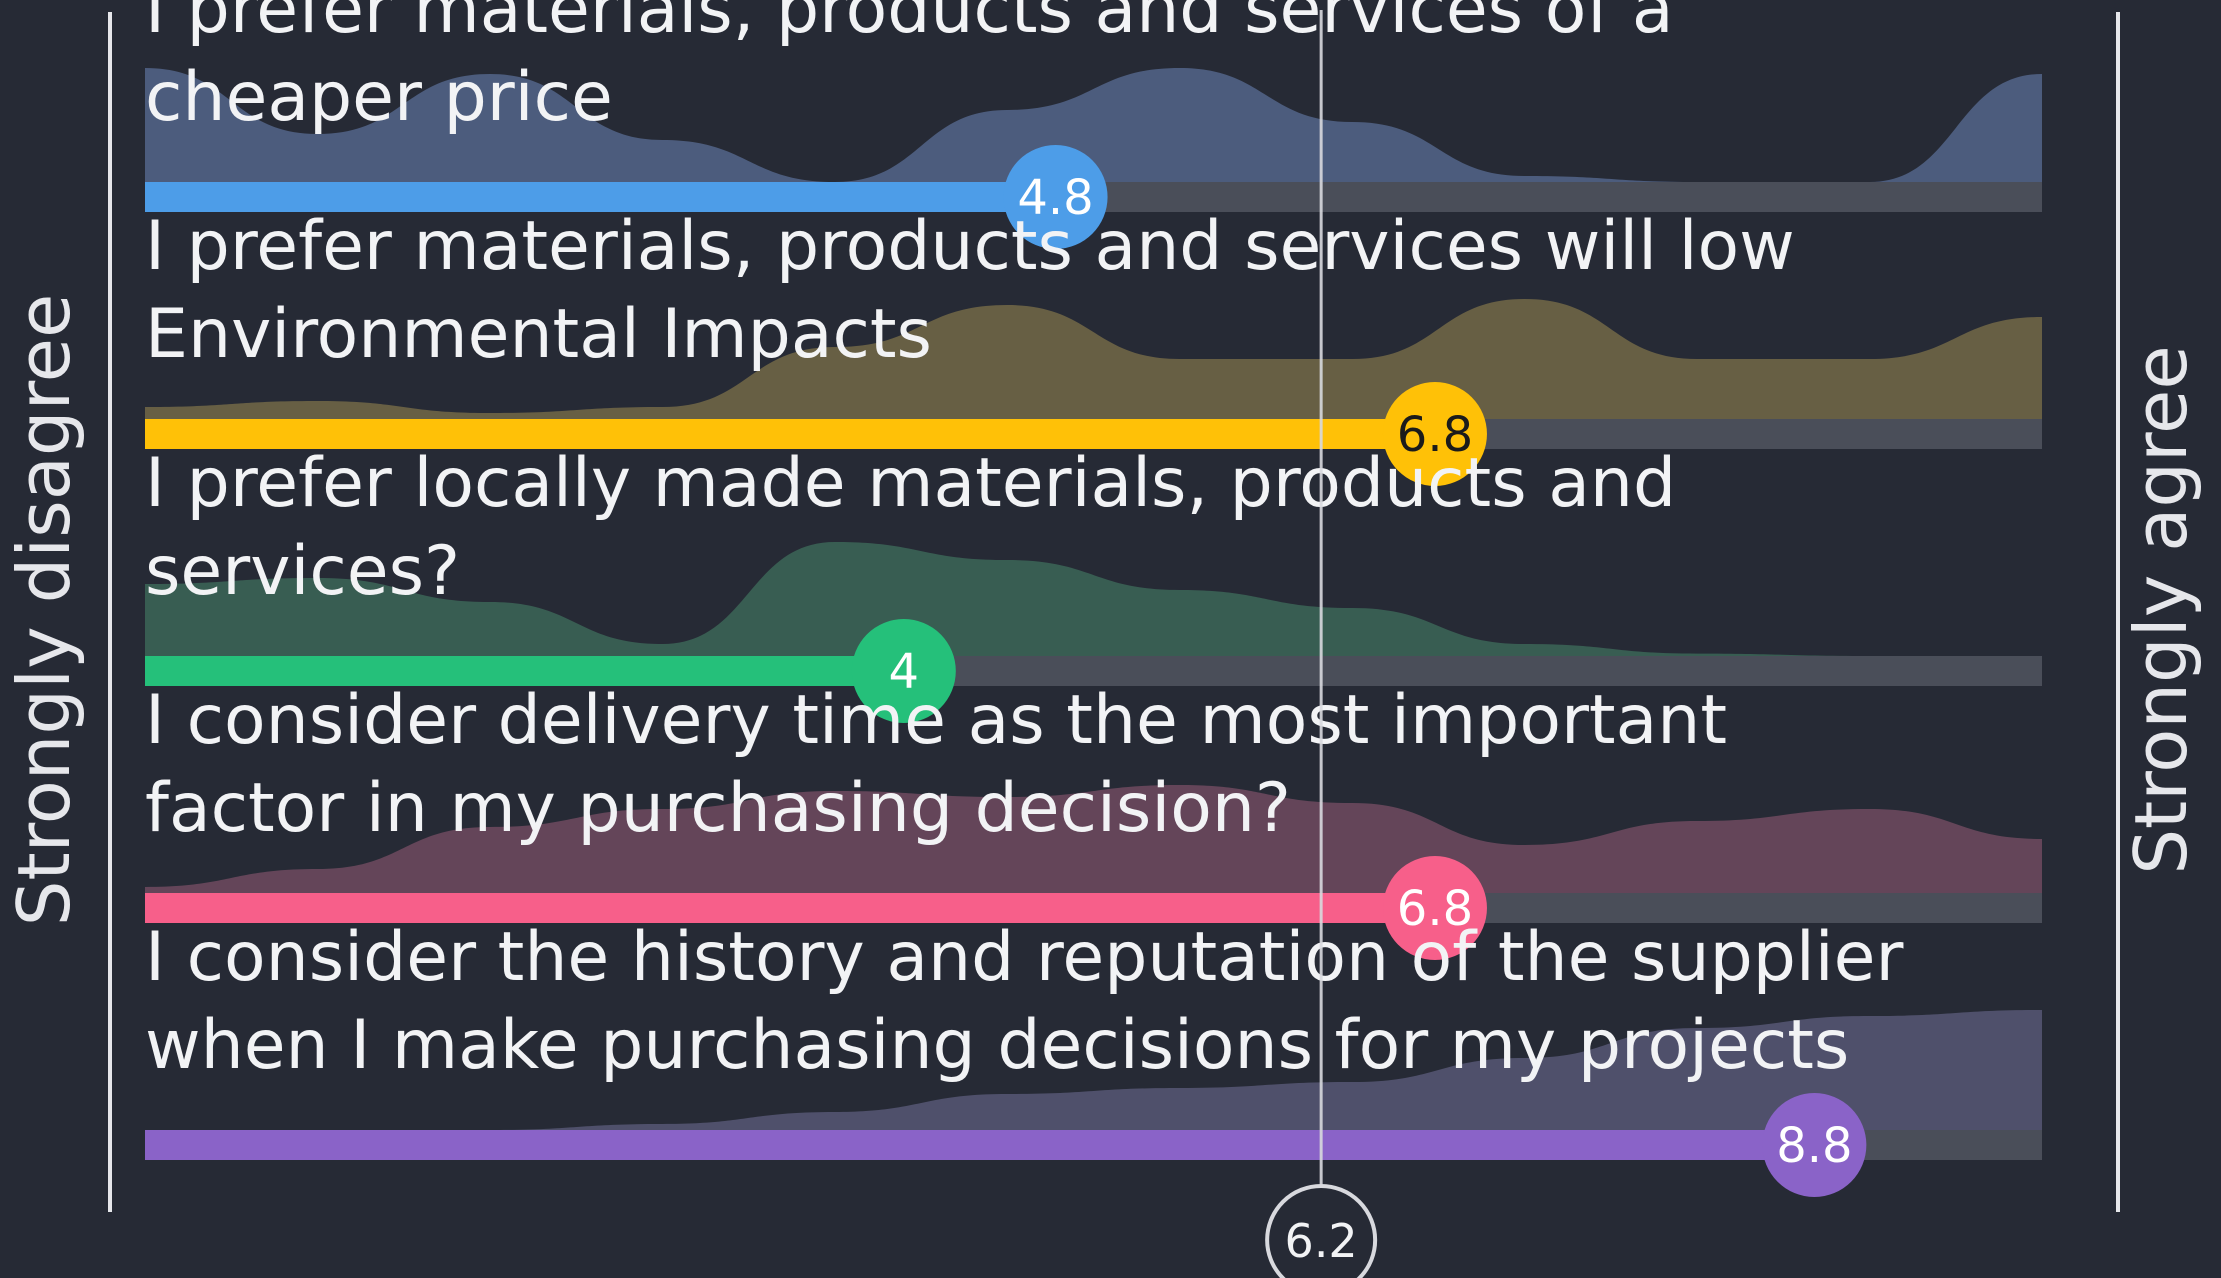  Describe the element at coordinates (538, 334) in the screenshot. I see `question-text: Environmental Impacts` at that location.